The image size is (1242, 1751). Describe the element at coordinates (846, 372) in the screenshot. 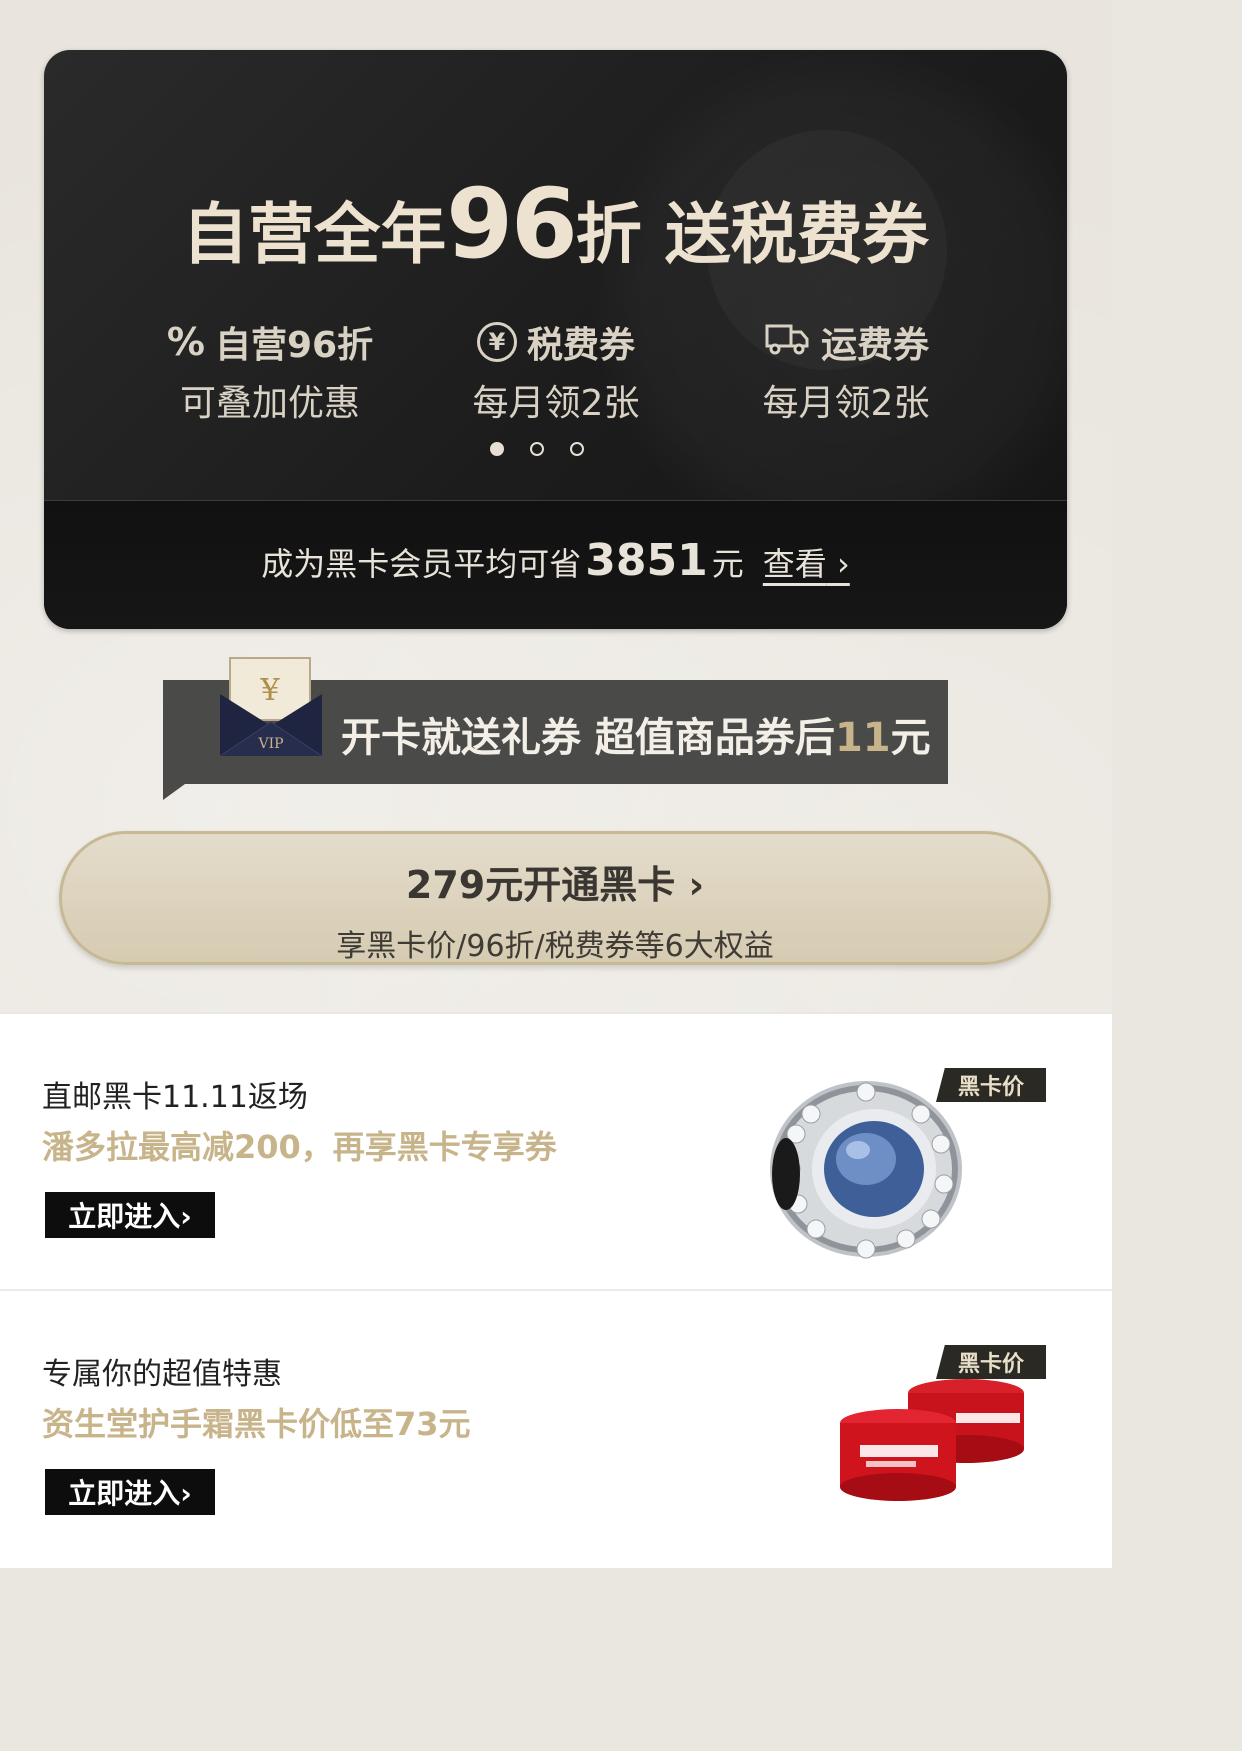

I see `benefit-shipping-coupon: 运费券 每月领2张` at that location.